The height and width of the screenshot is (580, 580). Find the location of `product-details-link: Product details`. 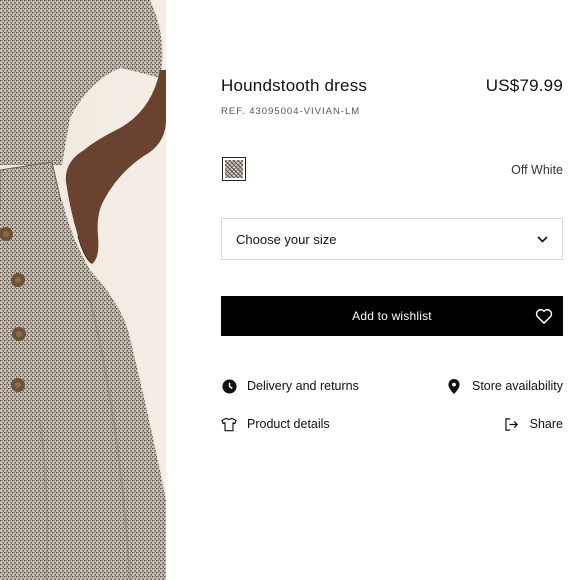

product-details-link: Product details is located at coordinates (275, 424).